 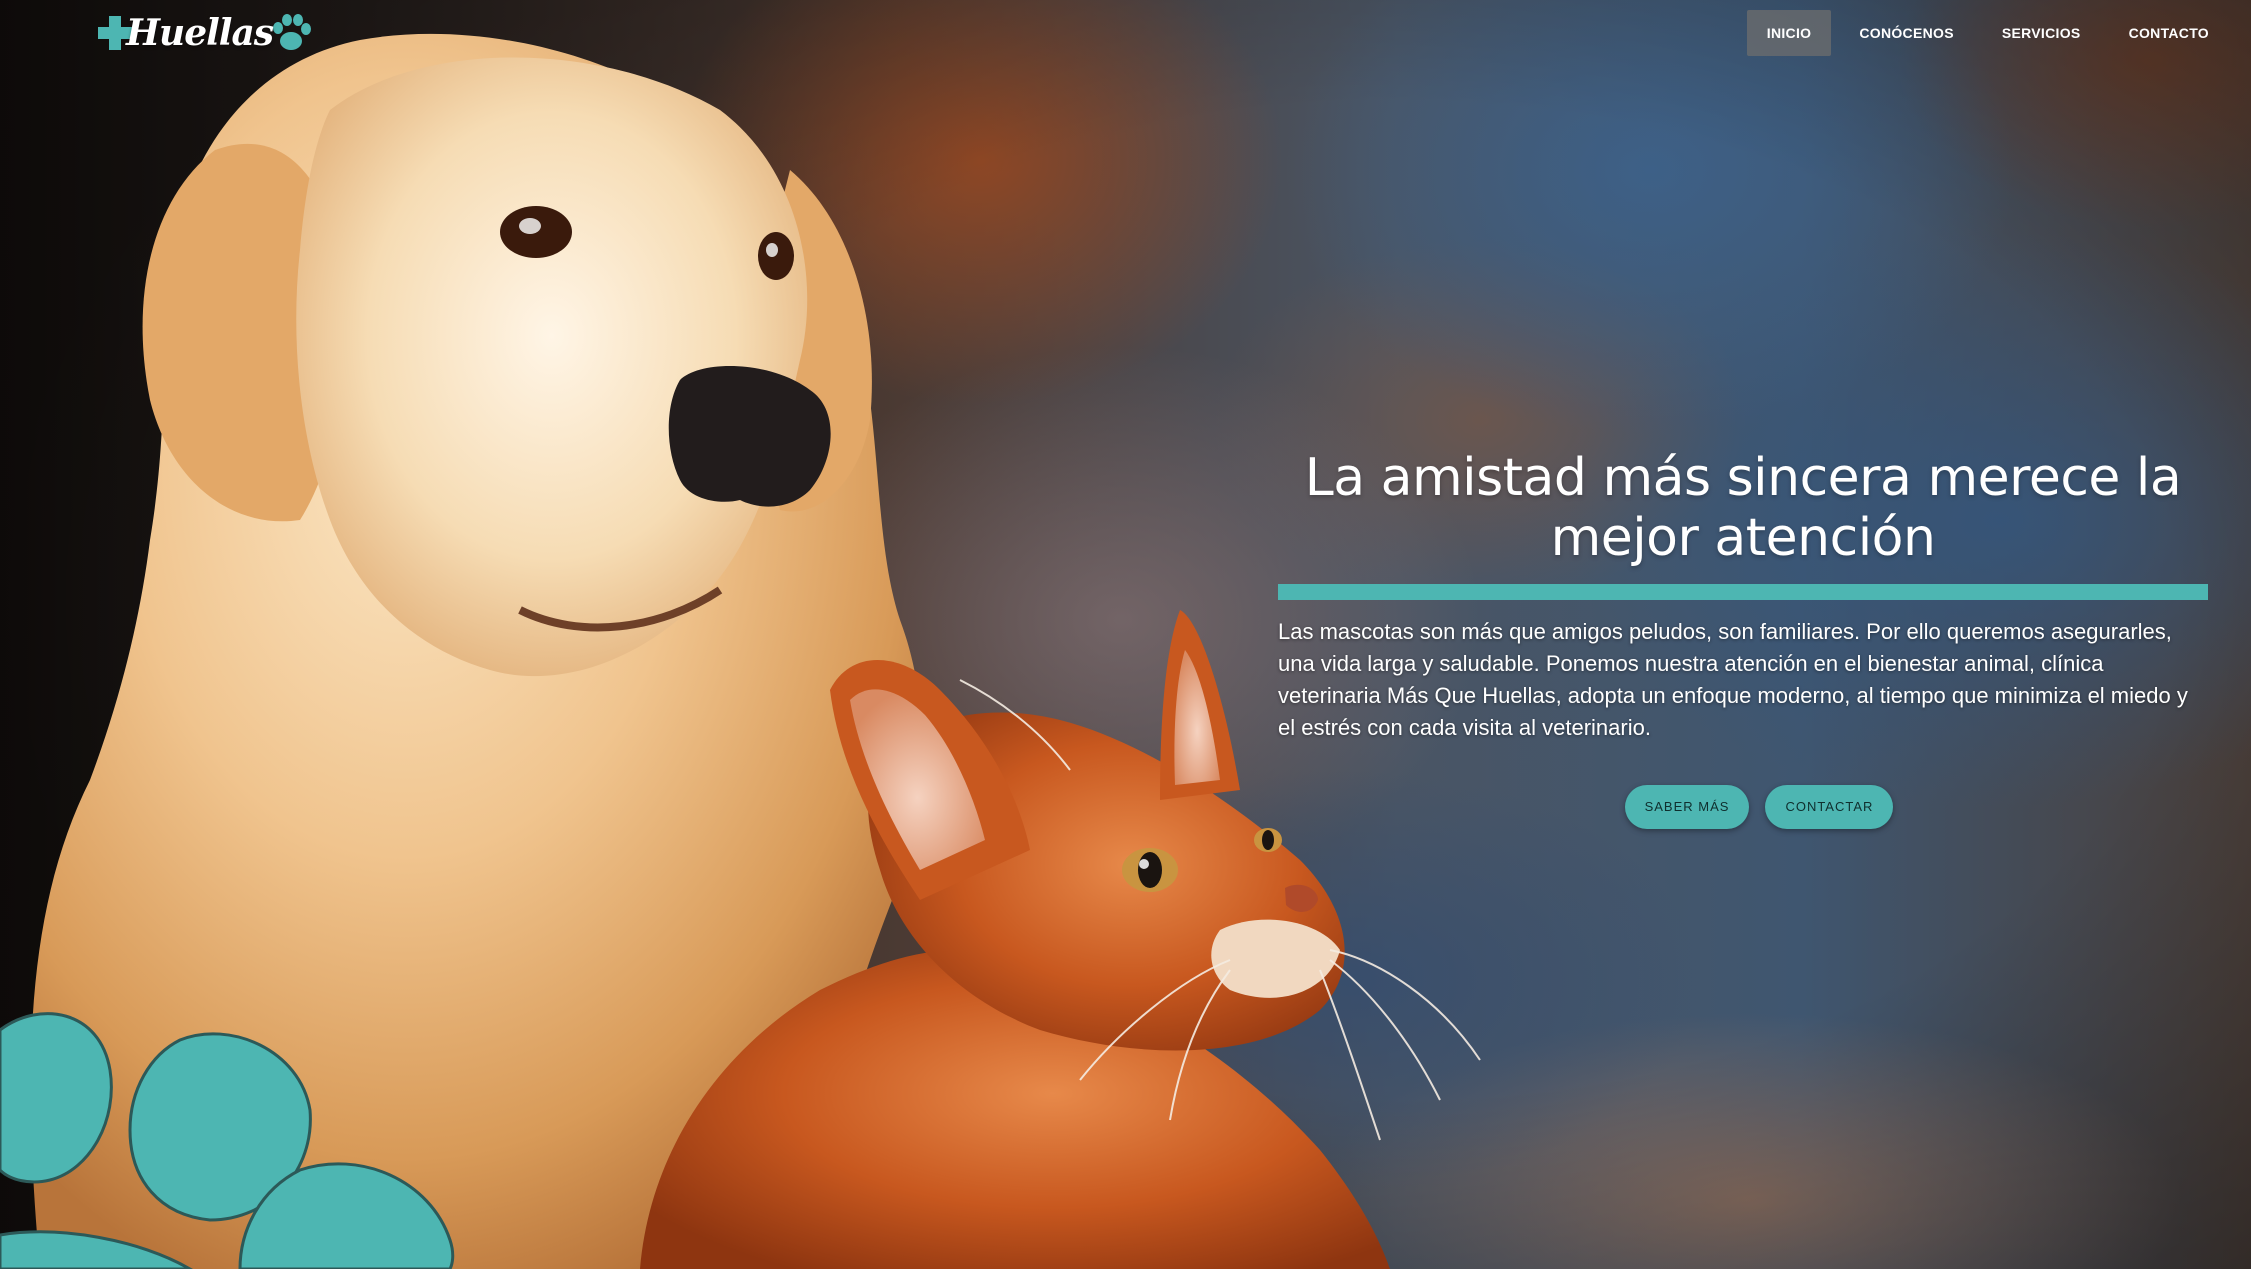 What do you see at coordinates (1687, 807) in the screenshot?
I see `saber-mas-button: SABER MÁS` at bounding box center [1687, 807].